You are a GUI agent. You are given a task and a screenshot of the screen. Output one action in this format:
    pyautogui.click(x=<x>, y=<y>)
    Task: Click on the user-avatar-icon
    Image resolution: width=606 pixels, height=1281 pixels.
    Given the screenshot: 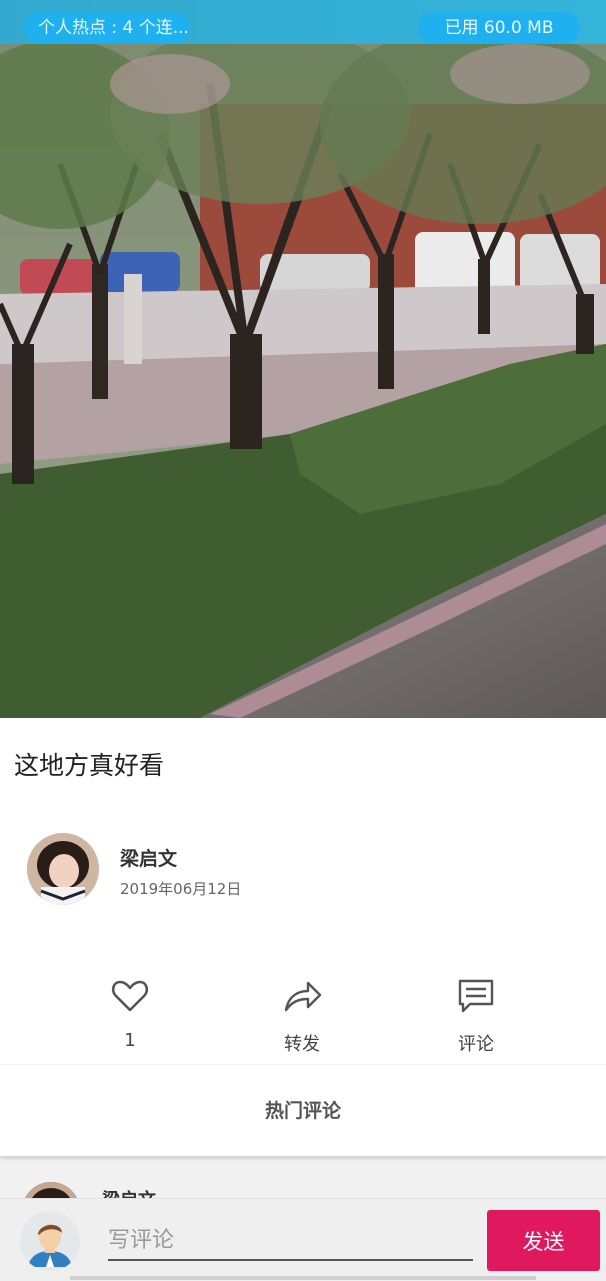 What is the action you would take?
    pyautogui.click(x=50, y=1241)
    